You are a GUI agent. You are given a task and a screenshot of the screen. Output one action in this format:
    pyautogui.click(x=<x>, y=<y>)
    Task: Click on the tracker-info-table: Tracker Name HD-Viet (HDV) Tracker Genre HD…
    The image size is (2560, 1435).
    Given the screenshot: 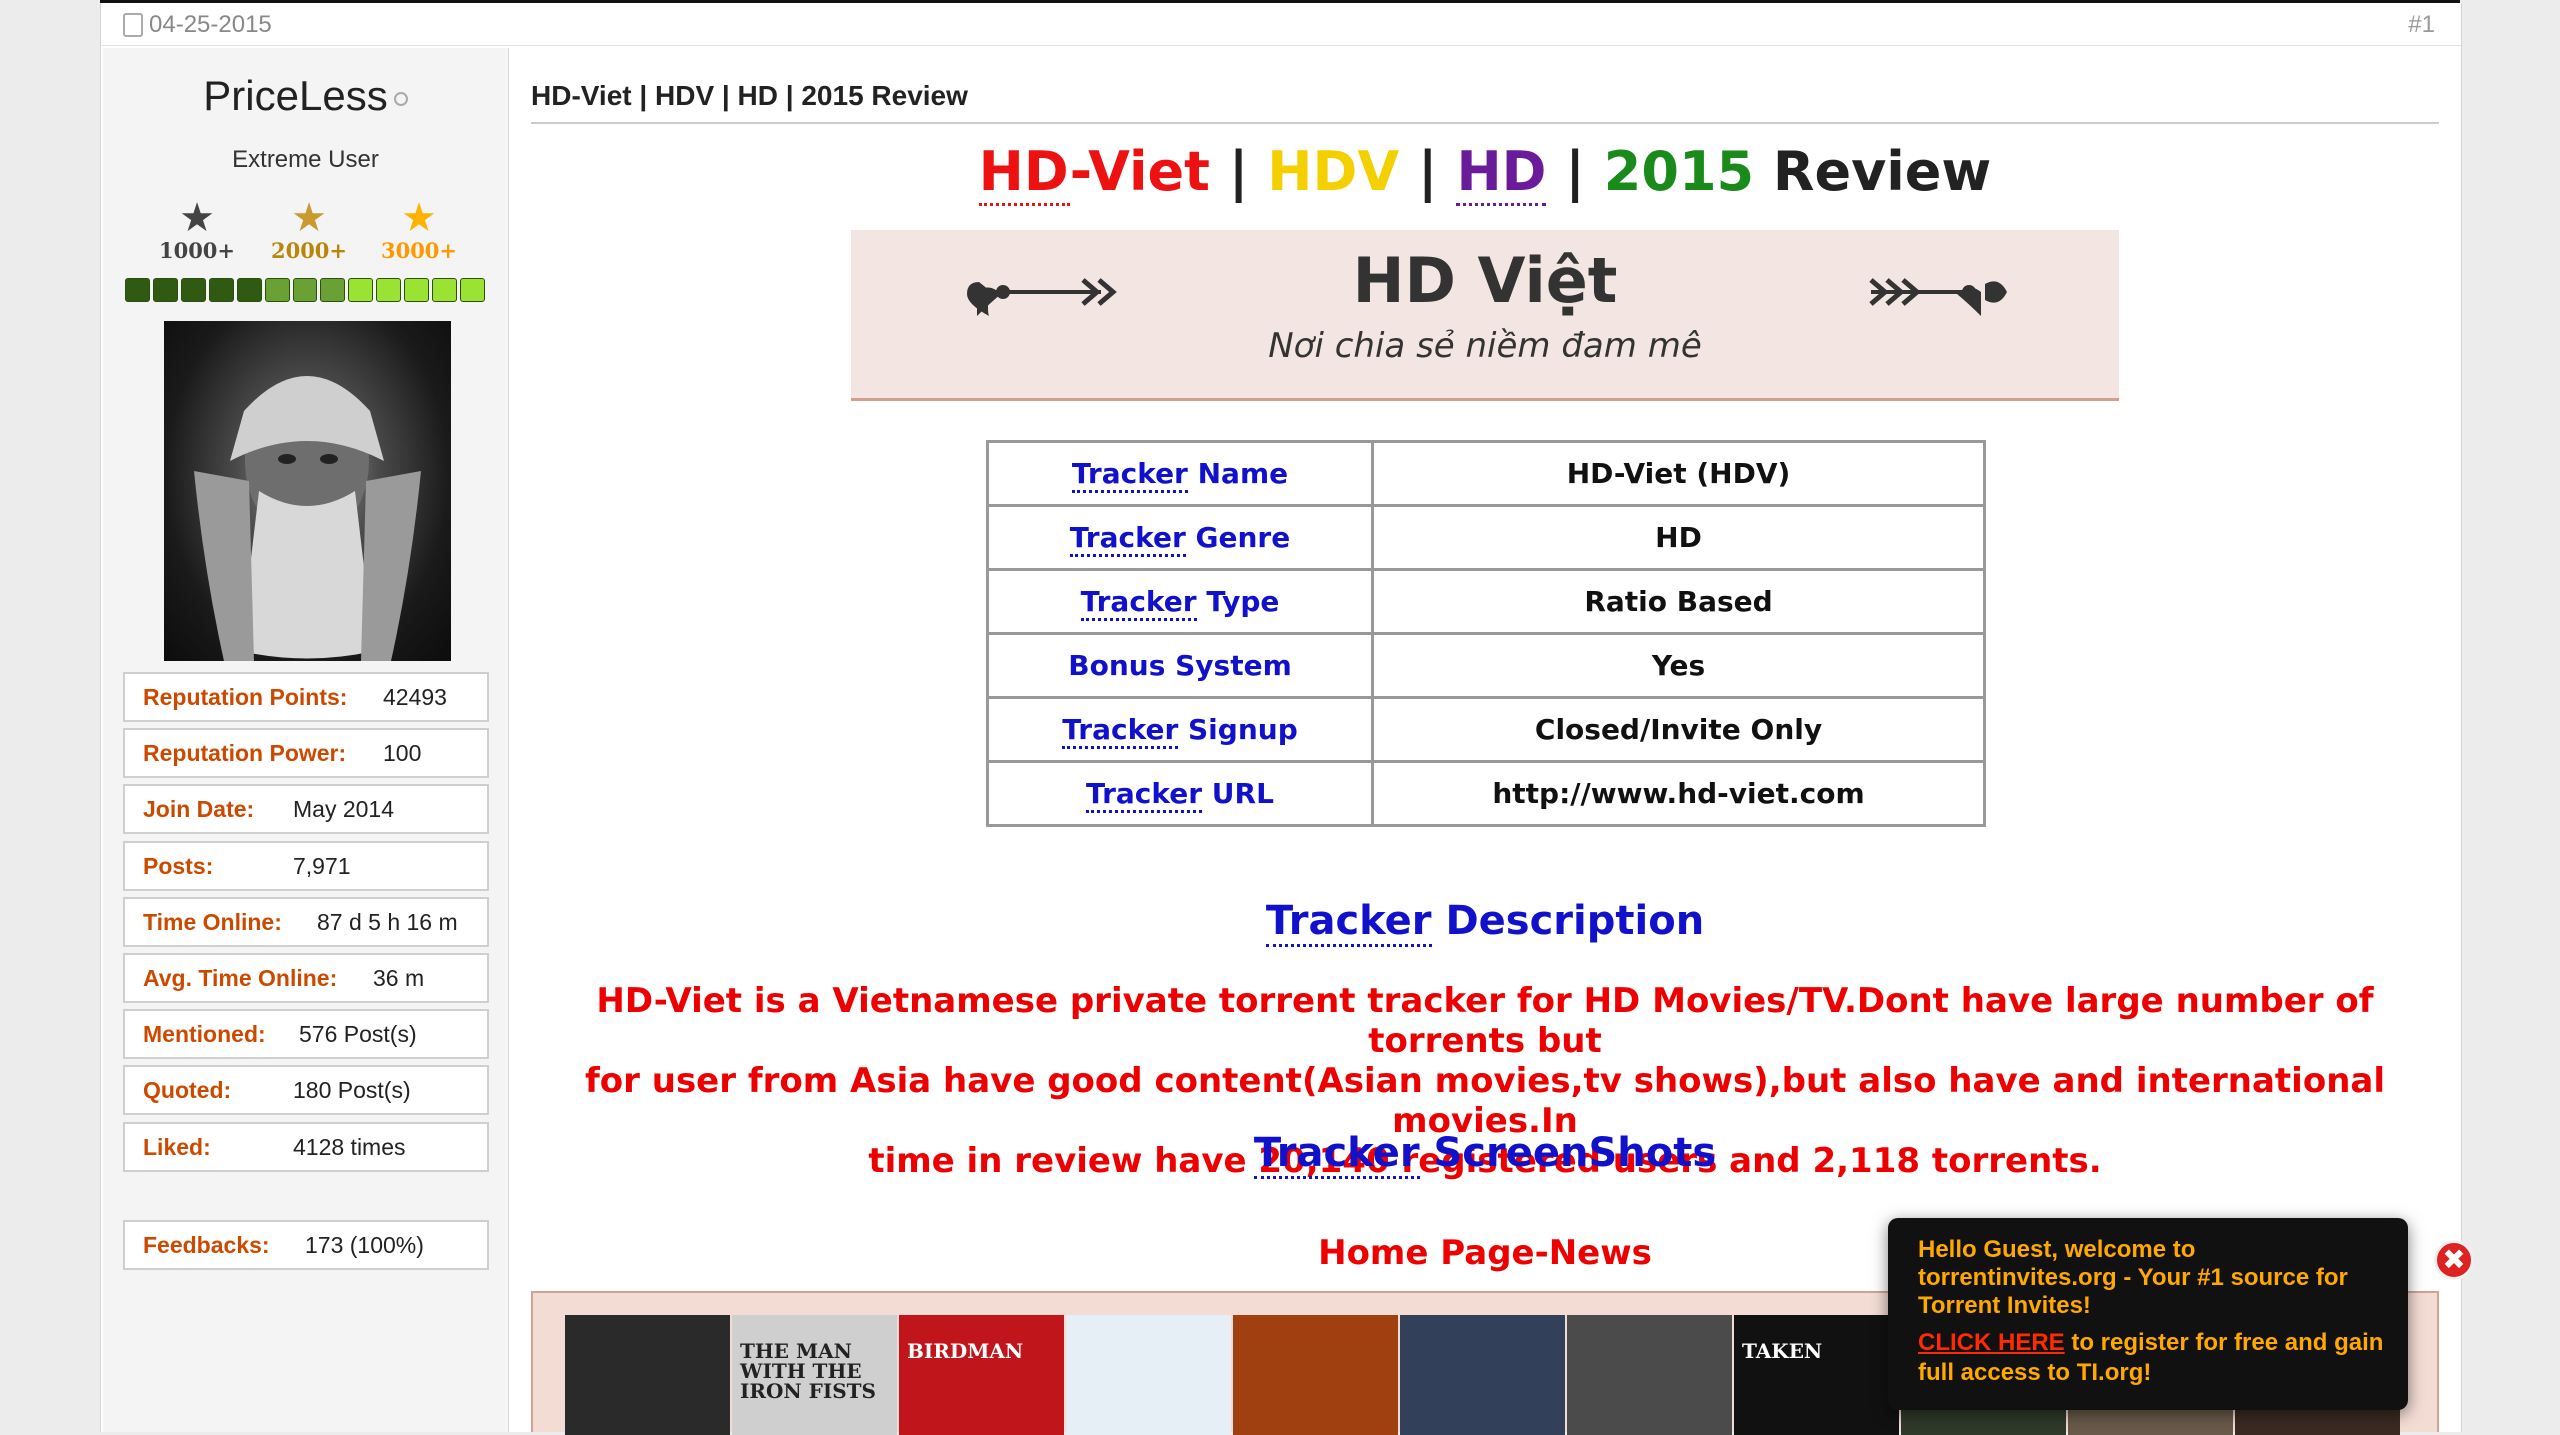 What is the action you would take?
    pyautogui.click(x=1486, y=633)
    